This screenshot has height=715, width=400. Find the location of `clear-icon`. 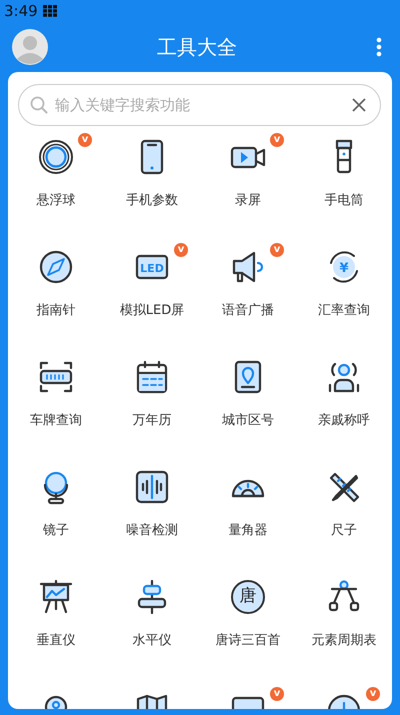

clear-icon is located at coordinates (359, 105).